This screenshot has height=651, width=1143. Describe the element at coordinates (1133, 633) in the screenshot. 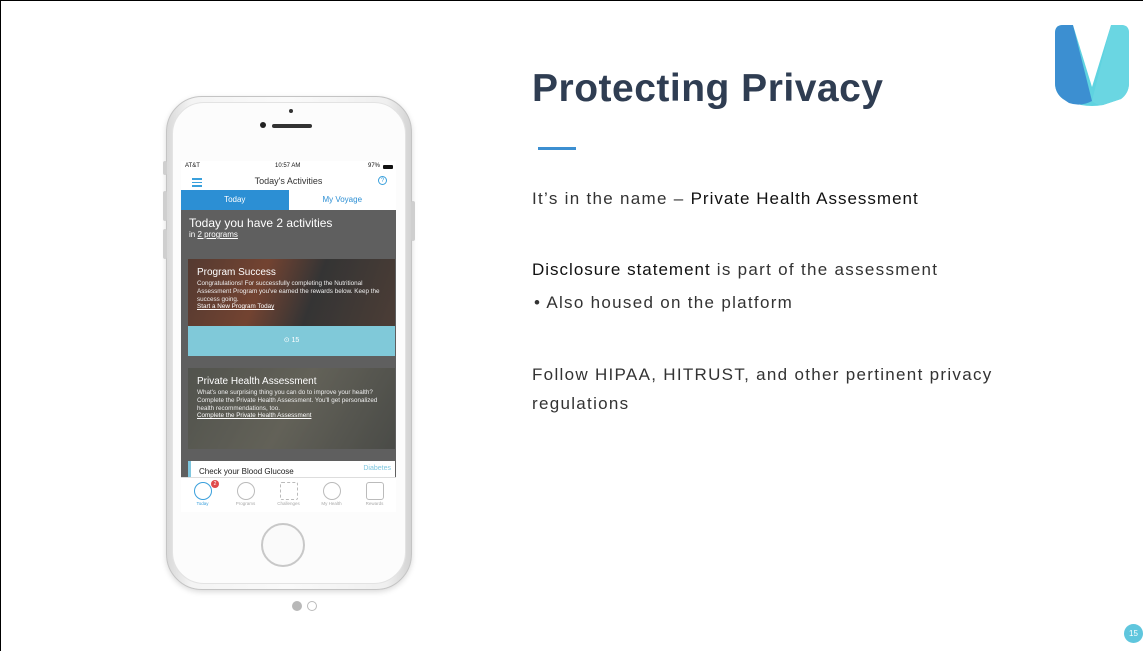

I see `page-number-badge: 15` at that location.